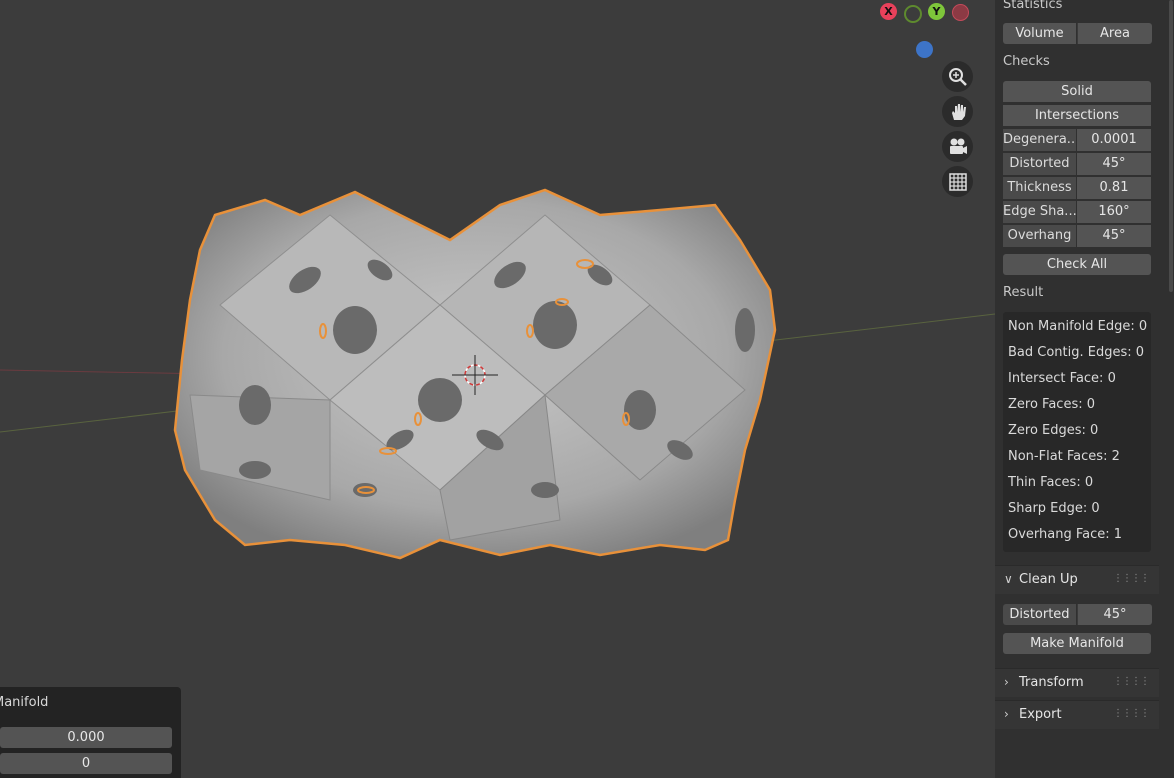 The height and width of the screenshot is (778, 1174). Describe the element at coordinates (888, 11) in the screenshot. I see `gizmo-x-axis: X` at that location.